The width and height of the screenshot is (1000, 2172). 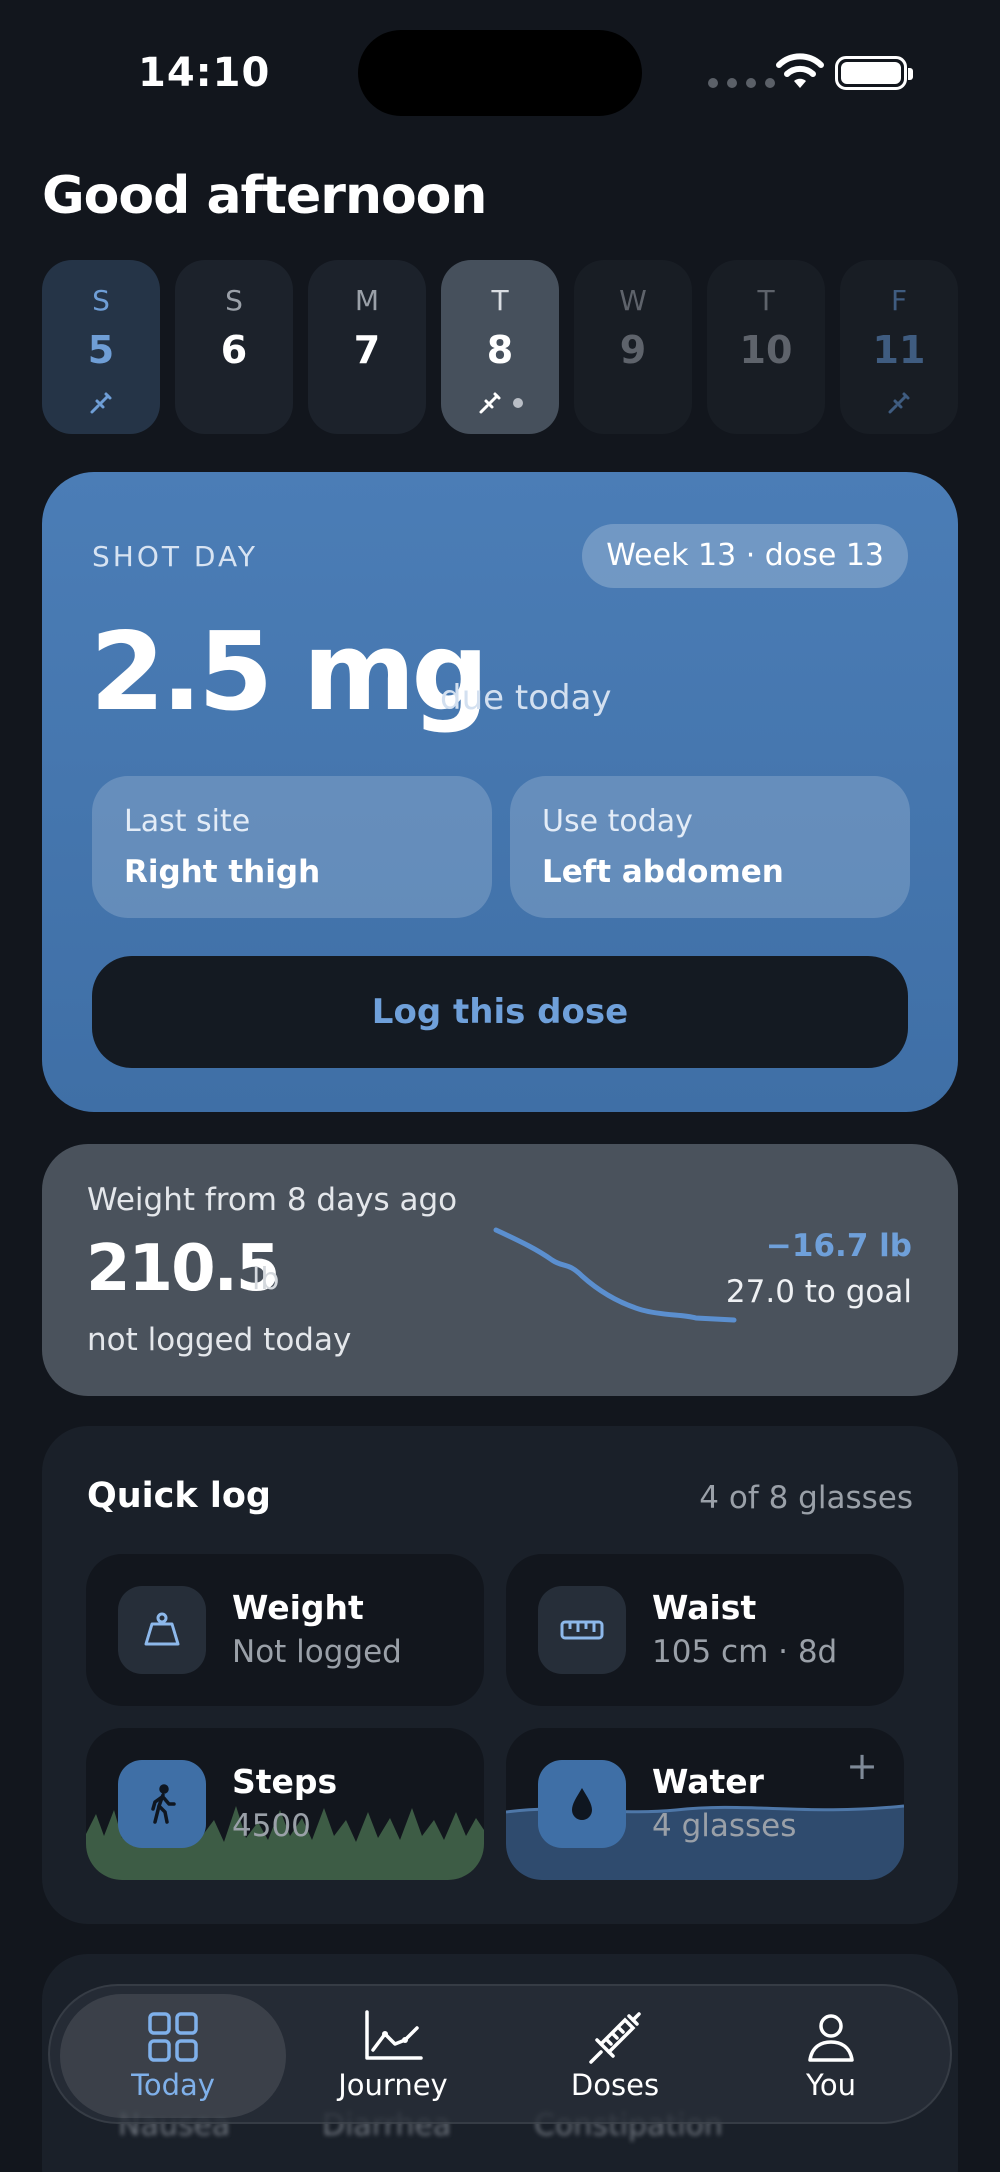 What do you see at coordinates (705, 1804) in the screenshot?
I see `quick-log-water-tile: Water 4 glasses +` at bounding box center [705, 1804].